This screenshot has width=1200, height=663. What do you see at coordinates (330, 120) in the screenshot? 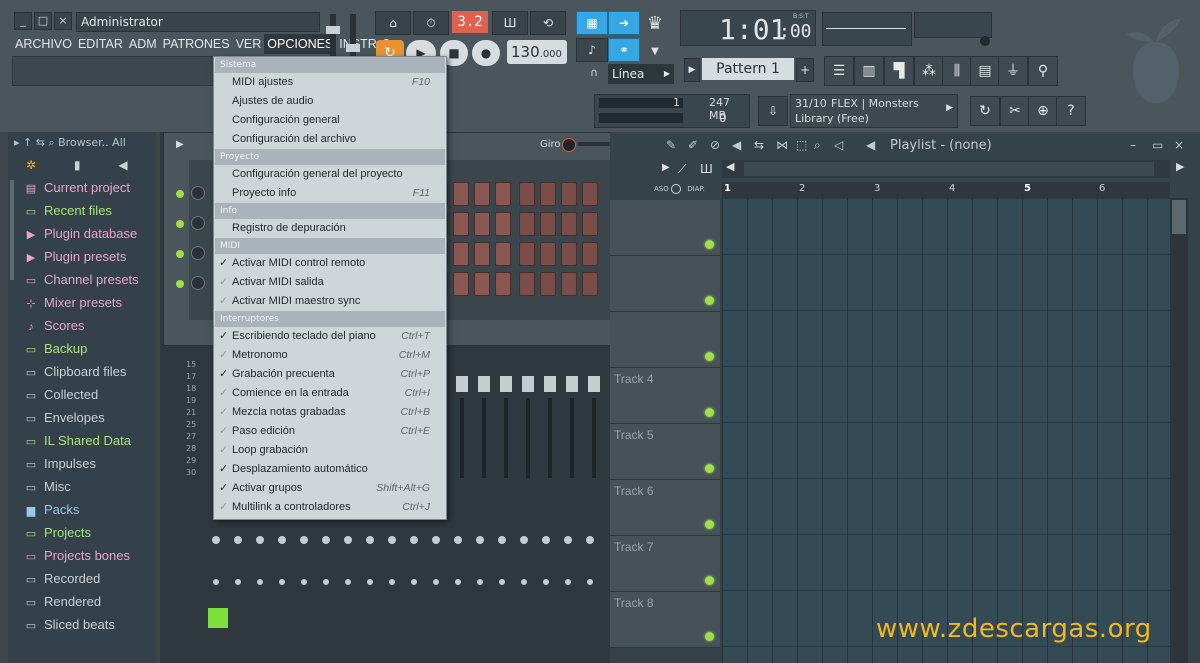
I see `menu-item: Configuración general` at bounding box center [330, 120].